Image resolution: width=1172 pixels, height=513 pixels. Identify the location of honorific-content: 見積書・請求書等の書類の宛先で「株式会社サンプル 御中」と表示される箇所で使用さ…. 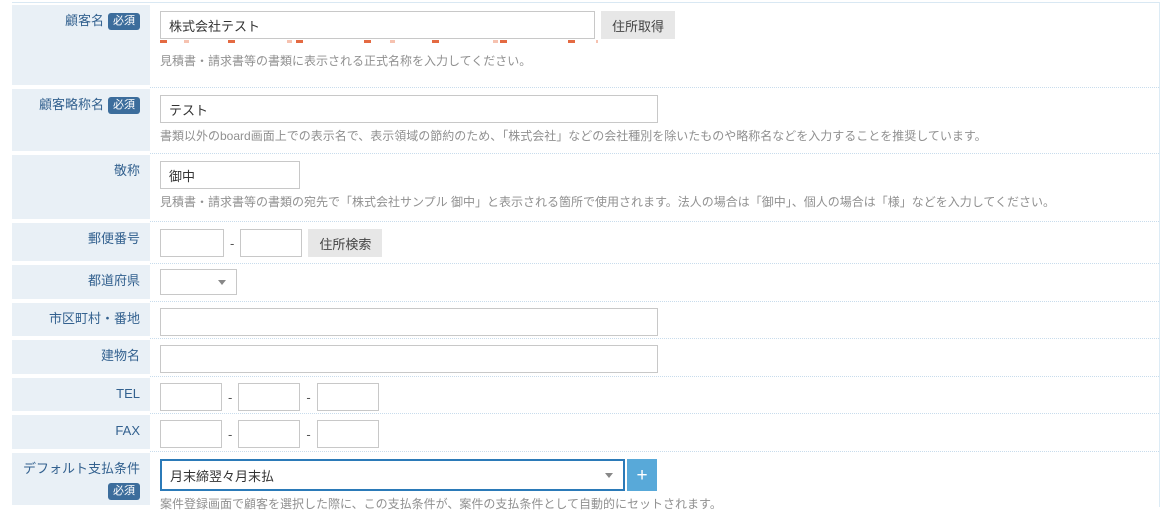
(654, 187).